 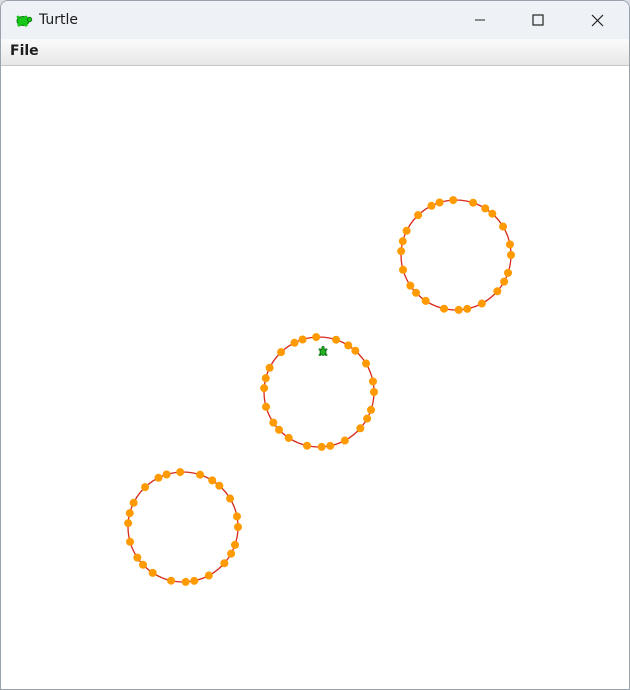 What do you see at coordinates (315, 20) in the screenshot?
I see `title-bar: Turtle` at bounding box center [315, 20].